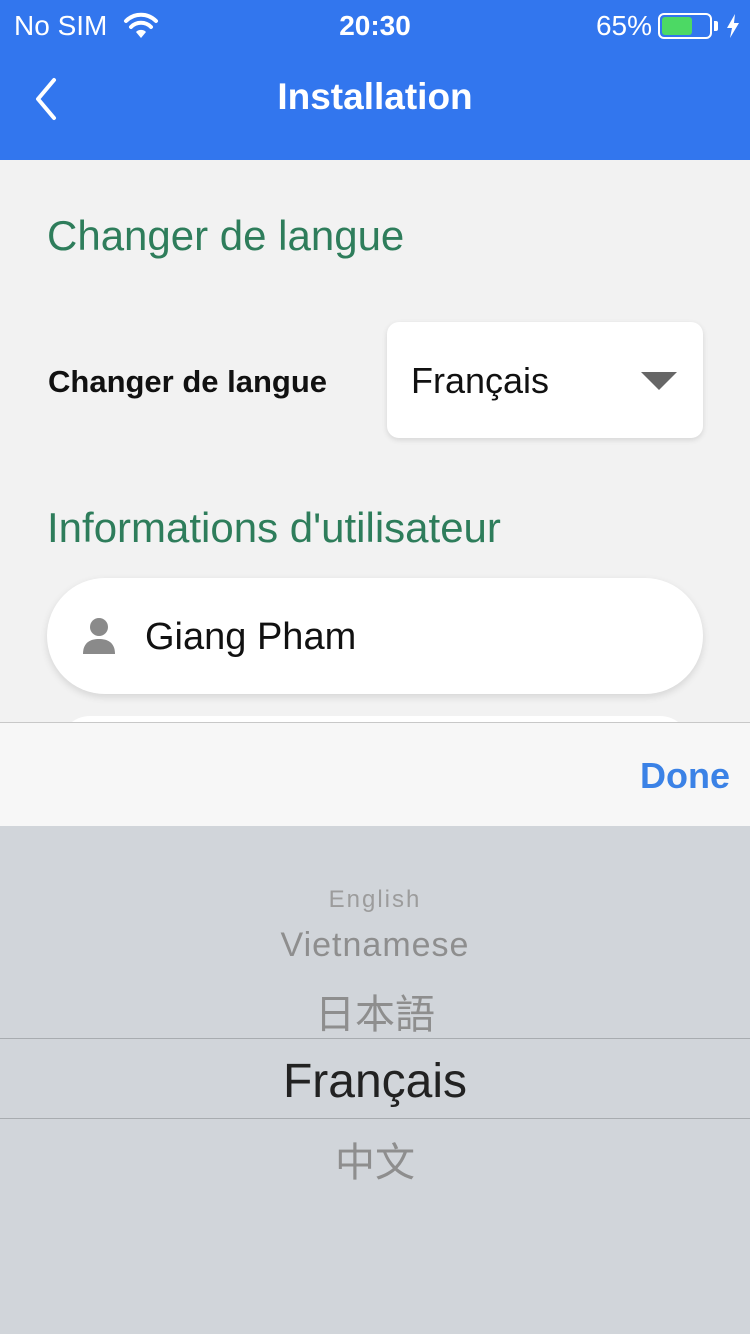 Image resolution: width=750 pixels, height=1334 pixels. What do you see at coordinates (188, 381) in the screenshot?
I see `language-label: Changer de langue` at bounding box center [188, 381].